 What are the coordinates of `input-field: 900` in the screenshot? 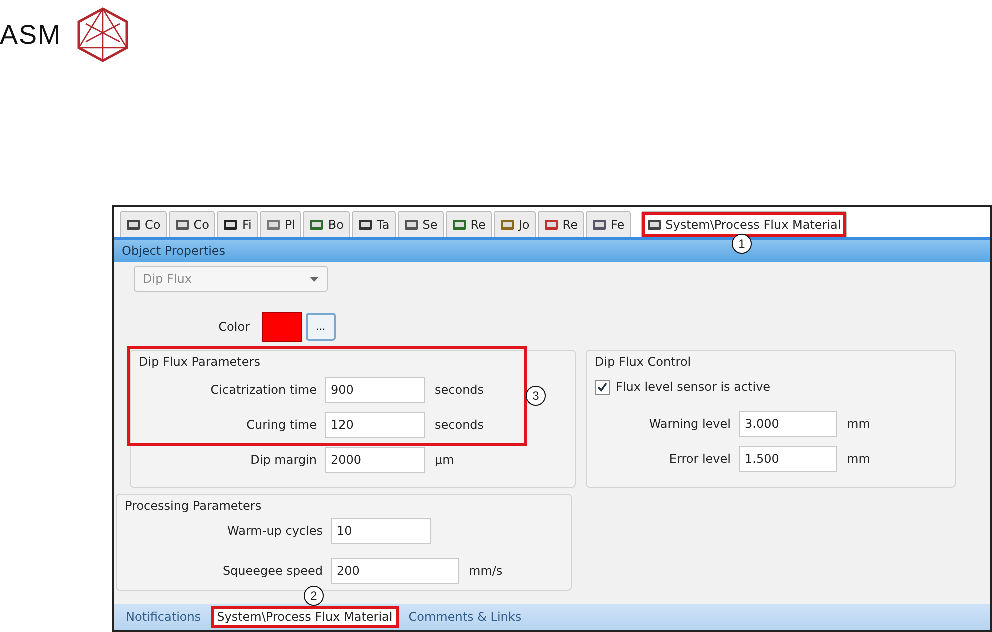 It's located at (375, 389).